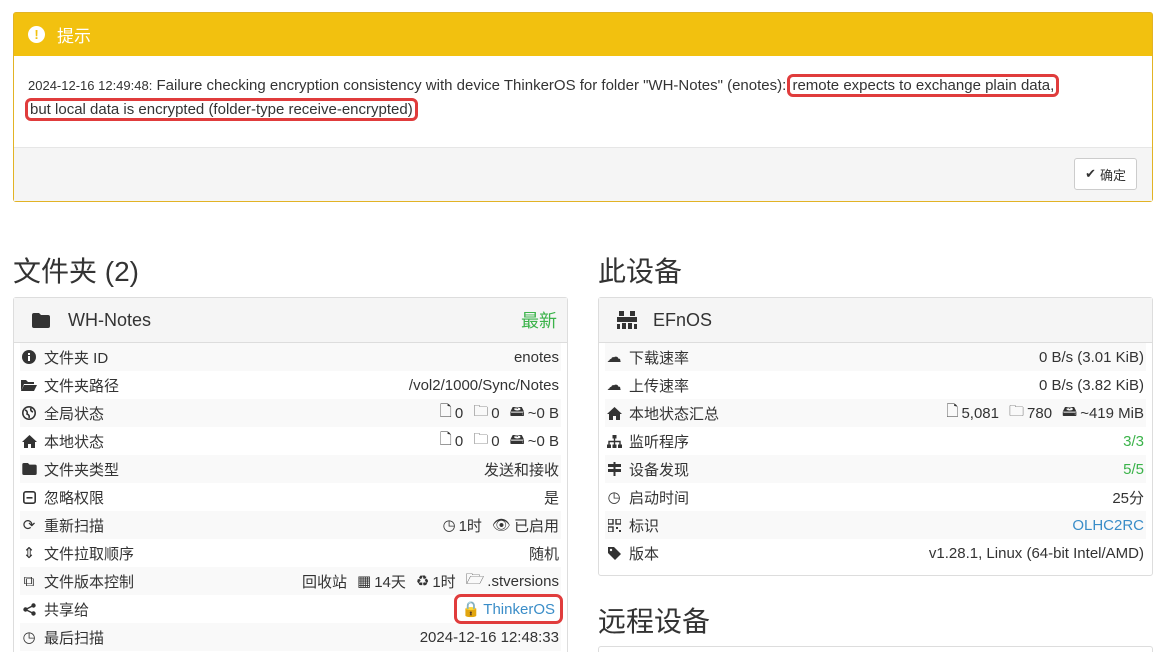 The width and height of the screenshot is (1168, 652). What do you see at coordinates (614, 553) in the screenshot?
I see `tag-icon` at bounding box center [614, 553].